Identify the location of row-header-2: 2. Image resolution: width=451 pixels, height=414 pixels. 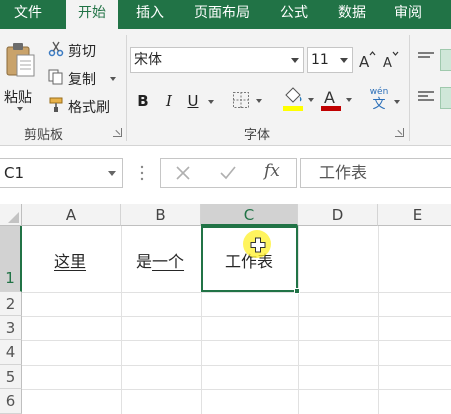
(11, 304).